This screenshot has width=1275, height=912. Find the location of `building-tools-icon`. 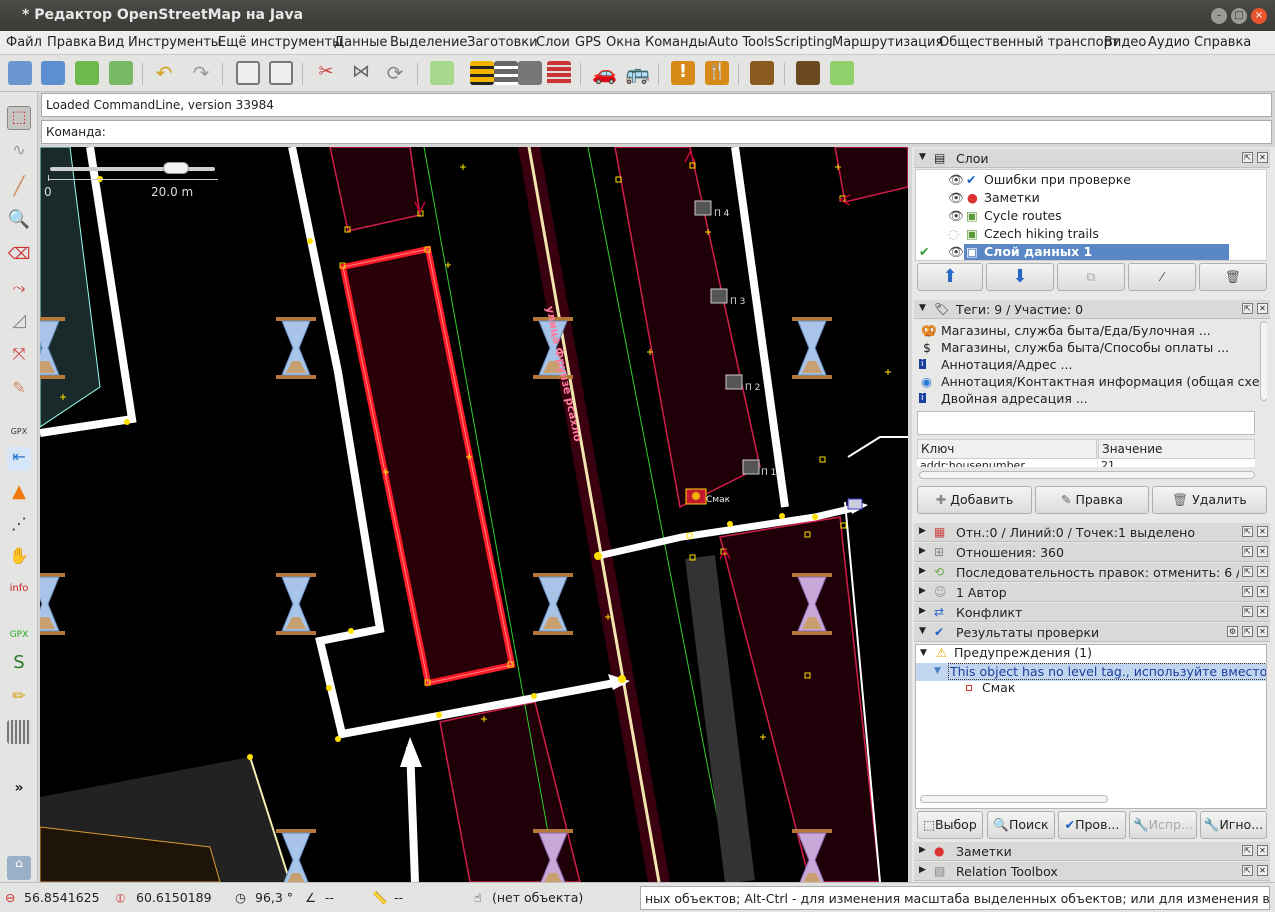

building-tools-icon is located at coordinates (842, 73).